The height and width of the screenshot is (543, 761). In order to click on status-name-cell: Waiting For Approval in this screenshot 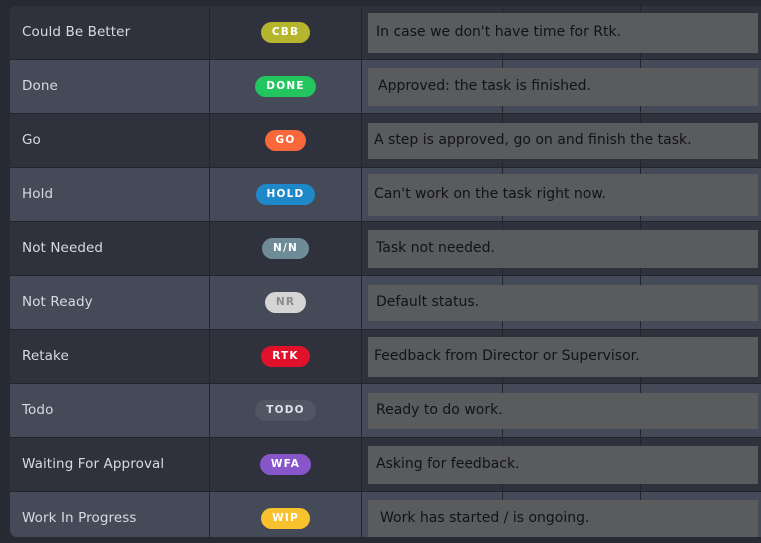, I will do `click(110, 464)`.